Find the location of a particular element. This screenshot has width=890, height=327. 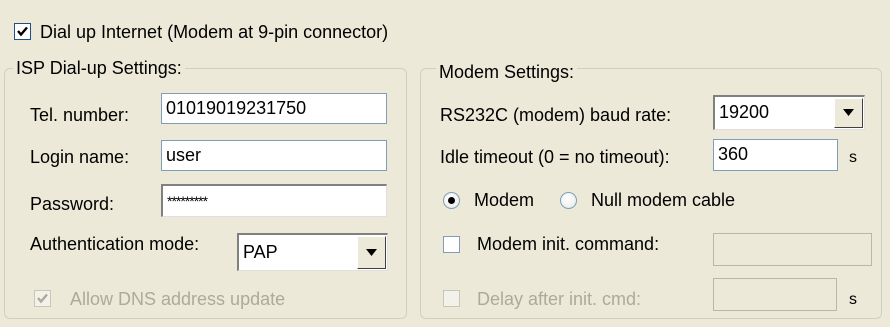

baud-rate-dropdown-button is located at coordinates (848, 113).